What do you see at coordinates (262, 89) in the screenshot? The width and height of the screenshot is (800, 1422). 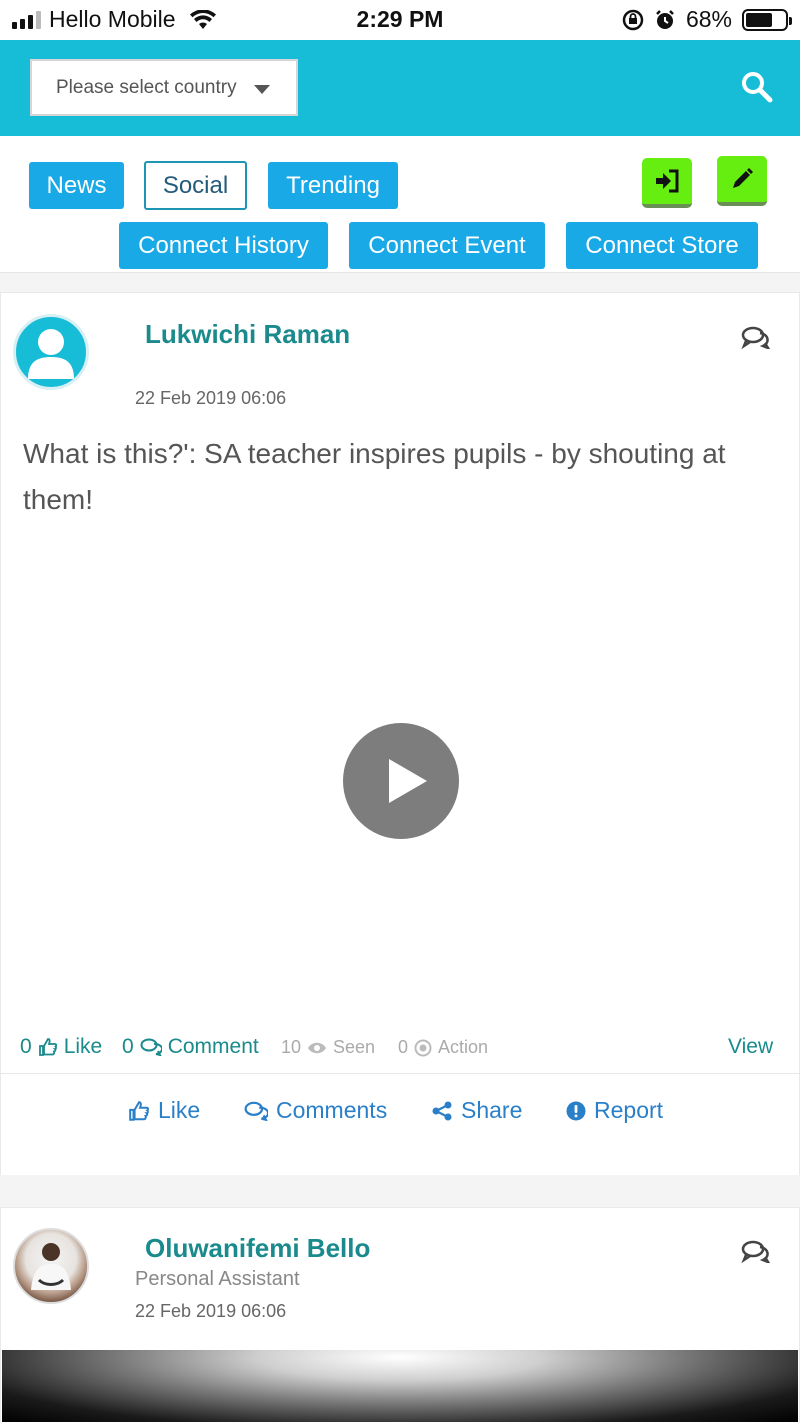 I see `caret-down-icon` at bounding box center [262, 89].